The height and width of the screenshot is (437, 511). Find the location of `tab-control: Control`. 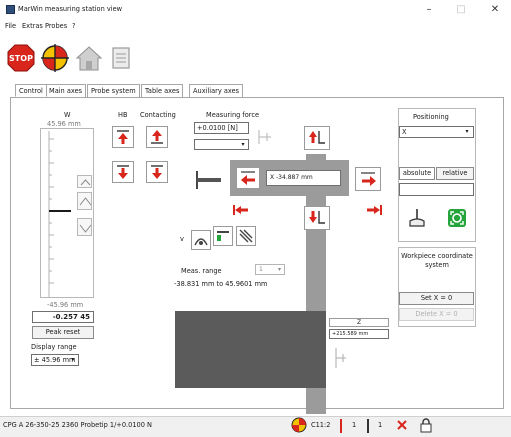

tab-control: Control is located at coordinates (31, 90).